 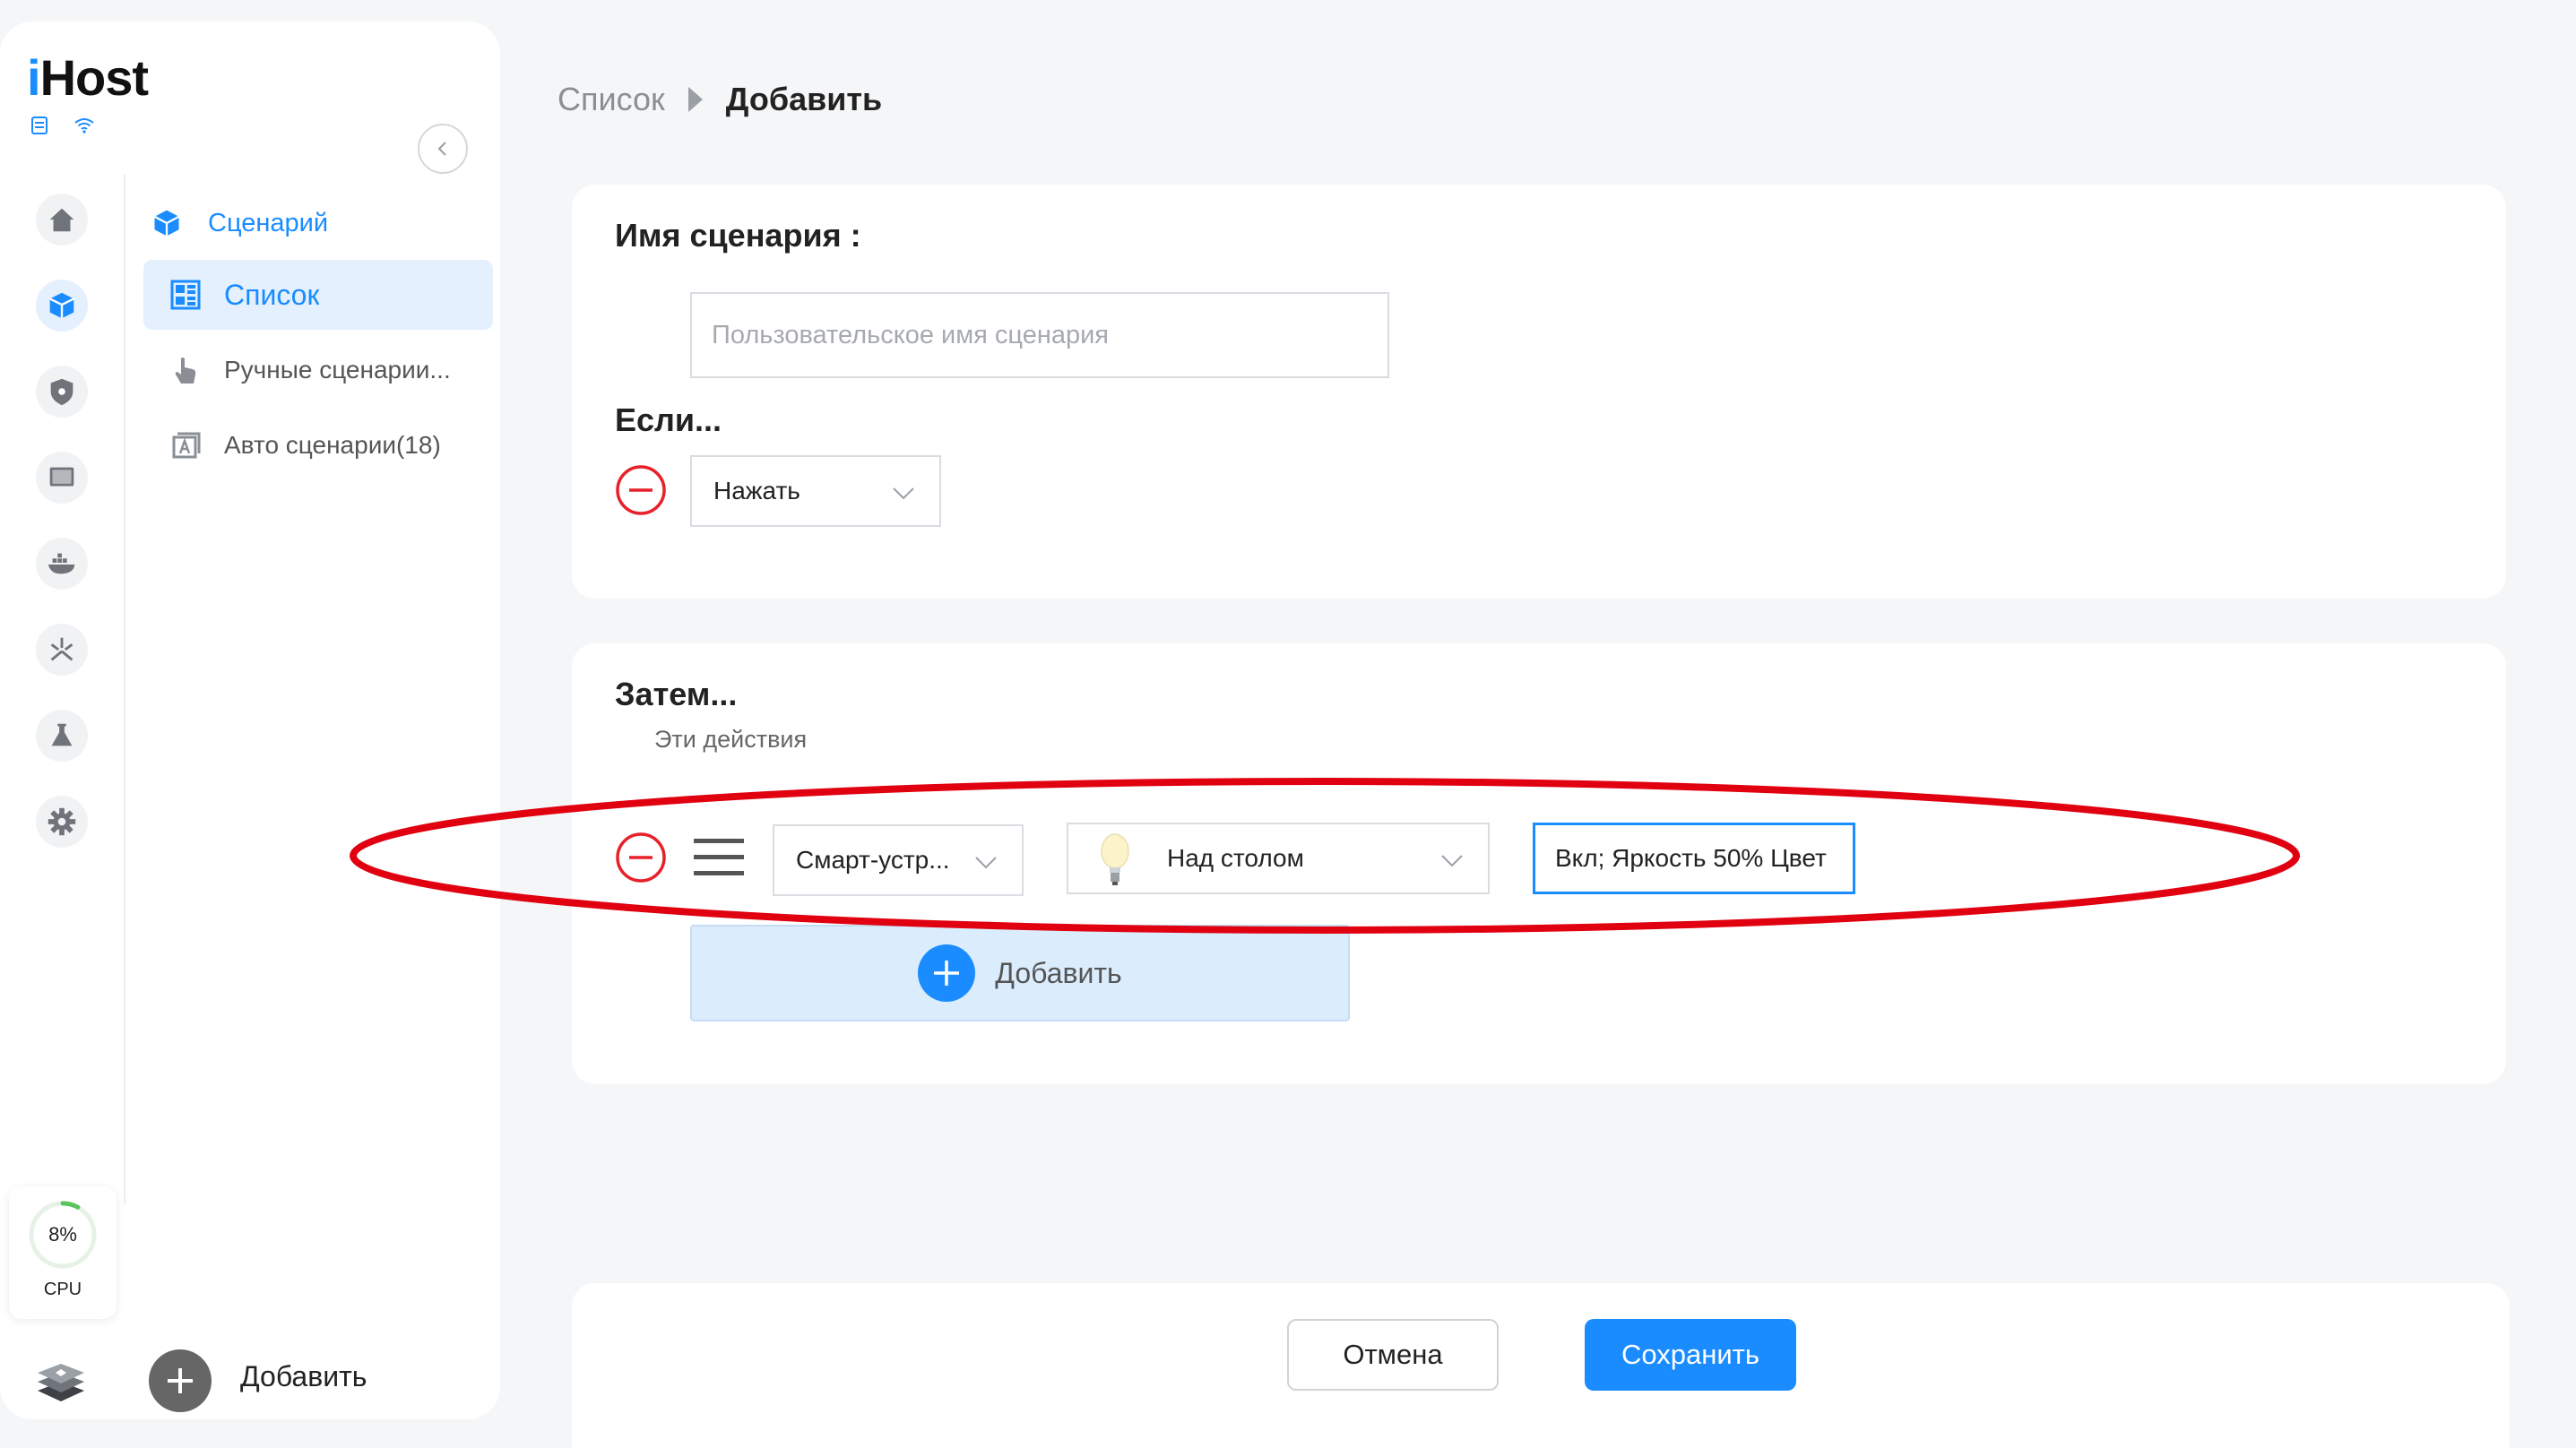 I want to click on list-grid-icon, so click(x=185, y=295).